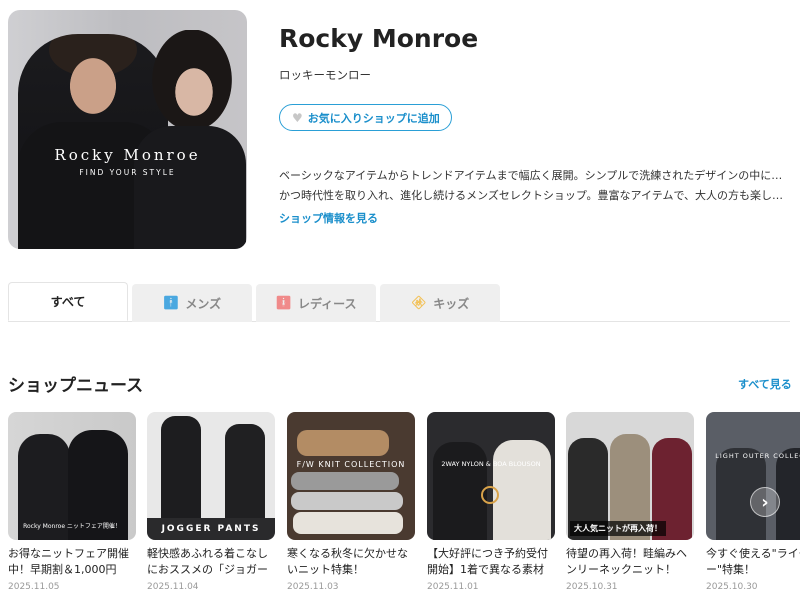  I want to click on news-title: 待望の再入荷！畦編みヘンリーネックニット！, so click(626, 561).